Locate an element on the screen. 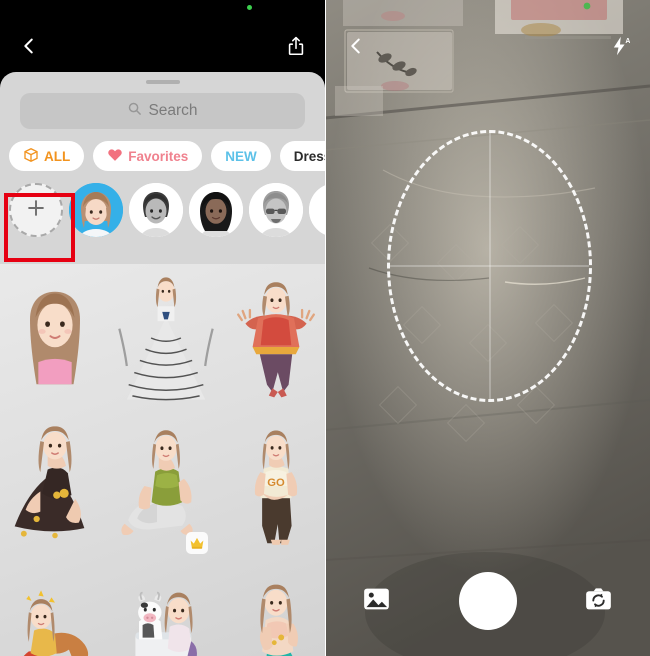 This screenshot has width=650, height=656. panel-divider is located at coordinates (325, 328).